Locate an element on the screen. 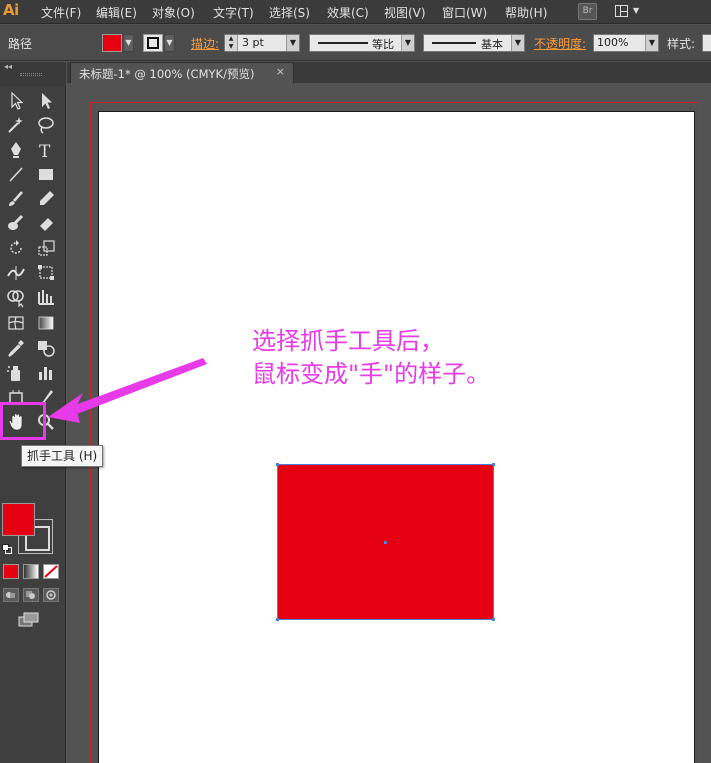  opacity-label: 不透明度: is located at coordinates (560, 43).